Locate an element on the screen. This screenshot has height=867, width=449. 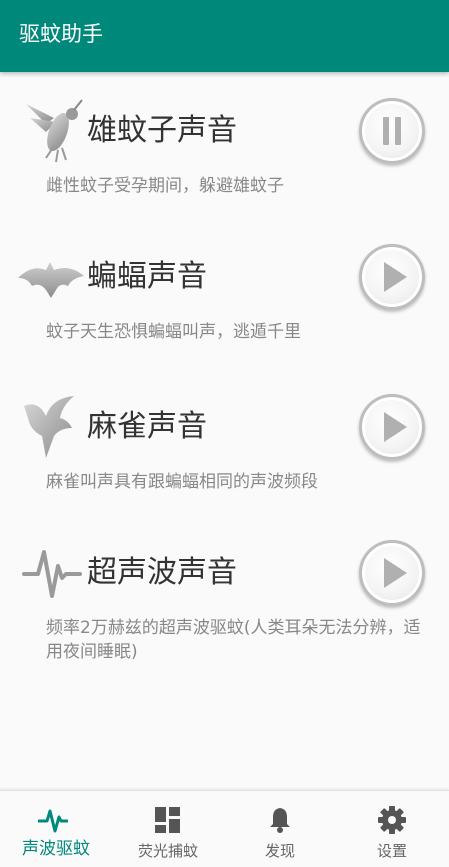
mosquito-icon is located at coordinates (54, 131).